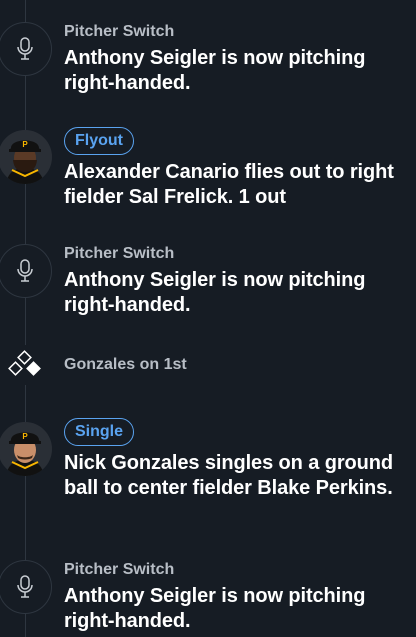 The width and height of the screenshot is (416, 637). Describe the element at coordinates (262, 197) in the screenshot. I see `outs-count: 1 out` at that location.